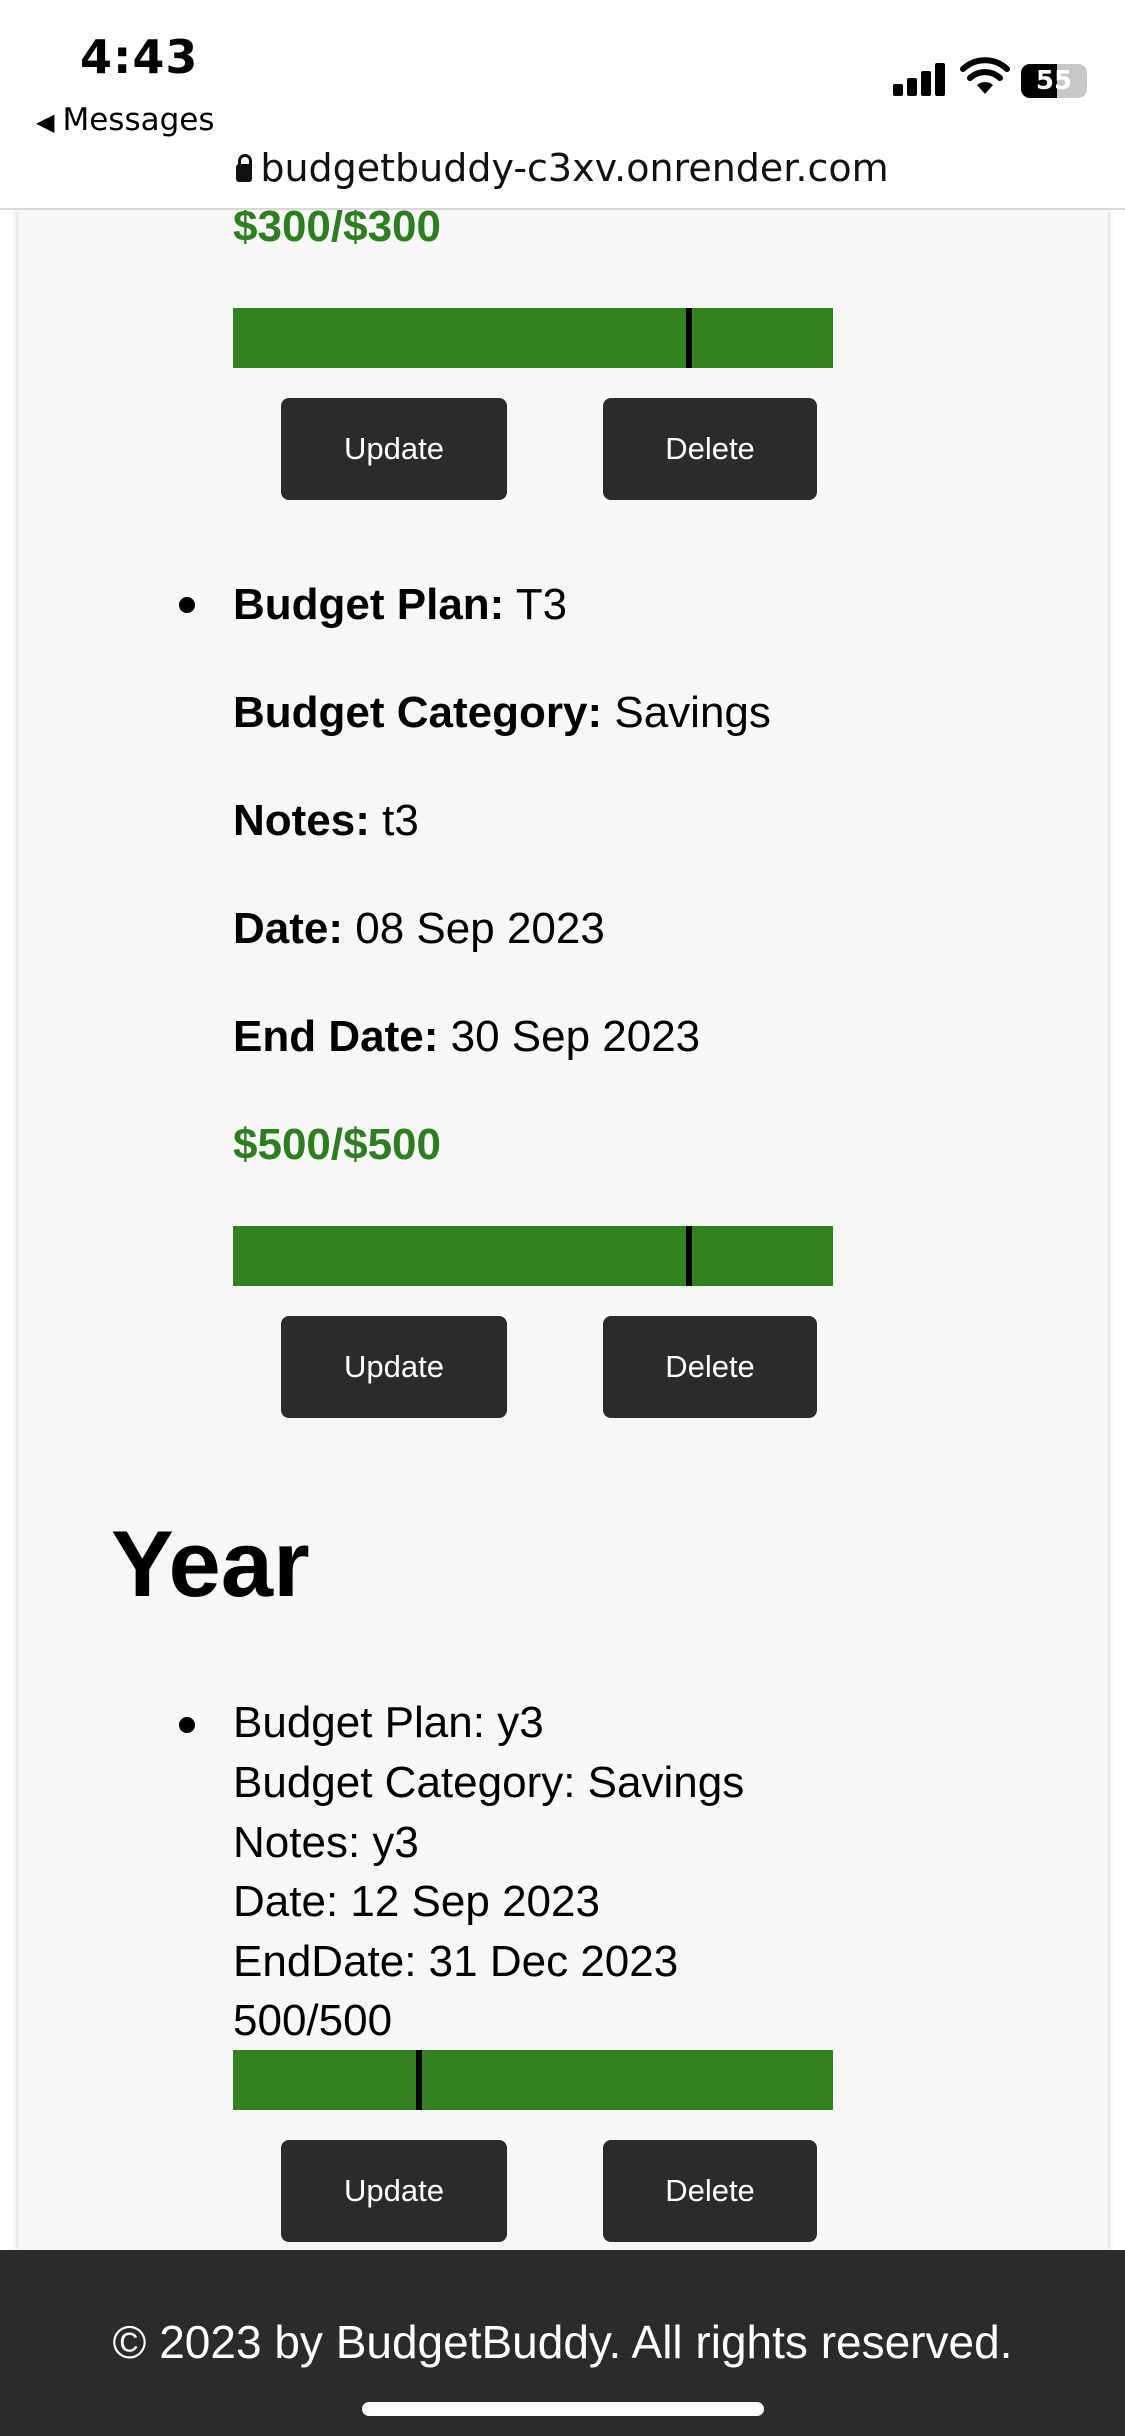 The image size is (1125, 2436). Describe the element at coordinates (326, 1842) in the screenshot. I see `notes-field: Notes: y3` at that location.